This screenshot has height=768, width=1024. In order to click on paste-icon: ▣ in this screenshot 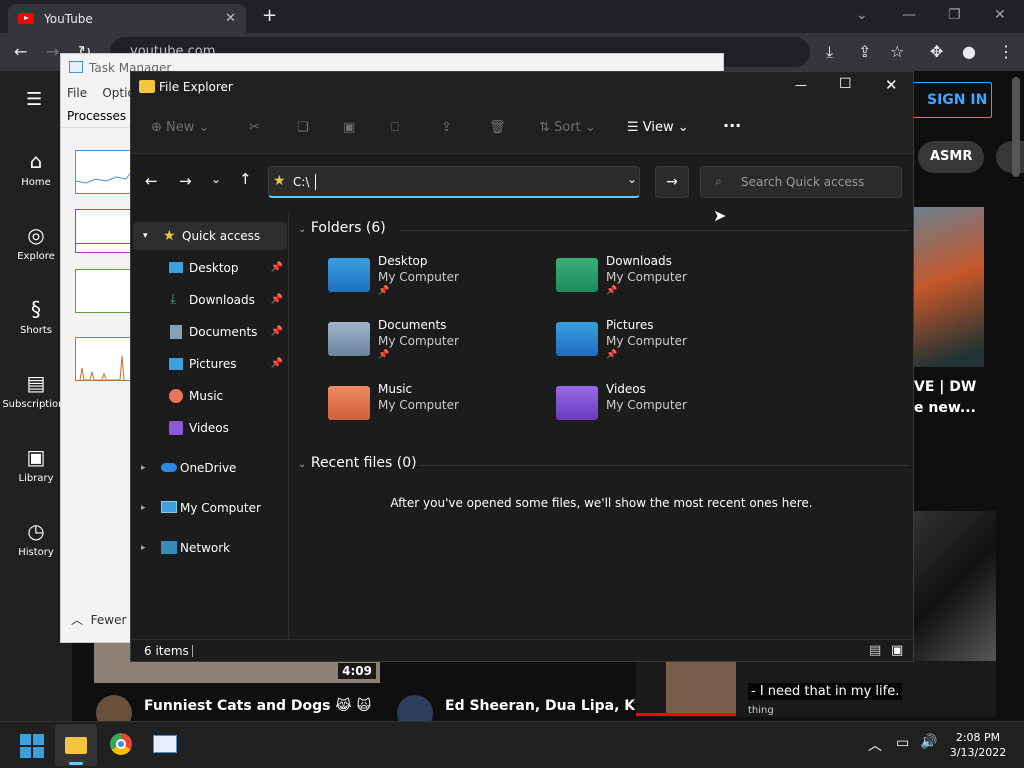, I will do `click(349, 127)`.